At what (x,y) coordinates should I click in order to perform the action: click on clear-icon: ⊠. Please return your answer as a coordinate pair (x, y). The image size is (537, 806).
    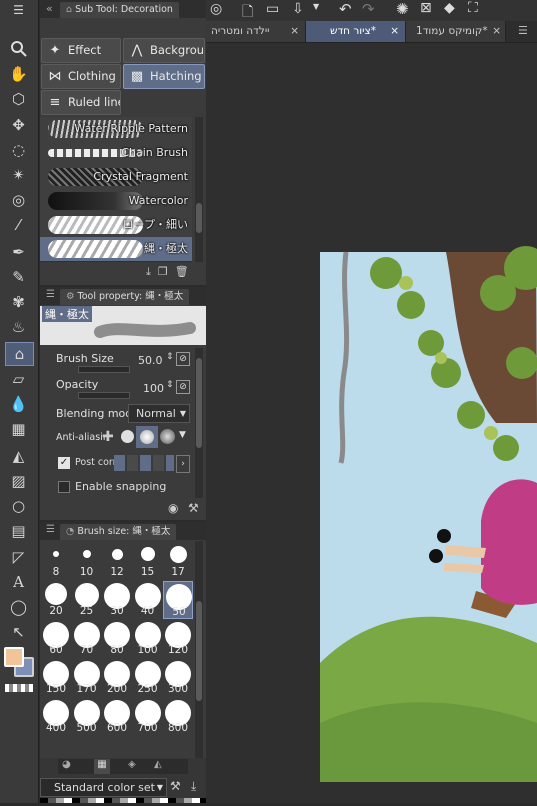
    Looking at the image, I should click on (426, 8).